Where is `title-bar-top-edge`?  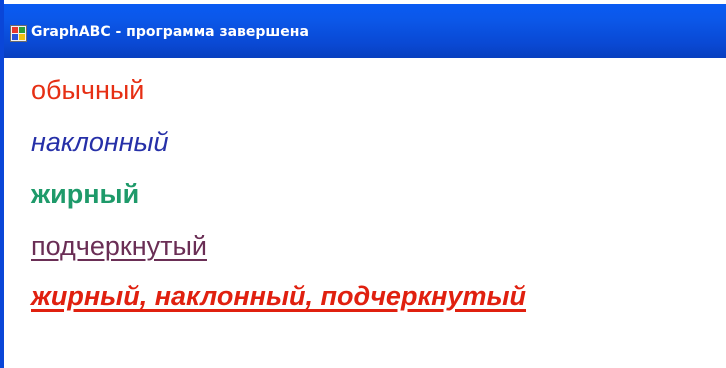
title-bar-top-edge is located at coordinates (365, 2).